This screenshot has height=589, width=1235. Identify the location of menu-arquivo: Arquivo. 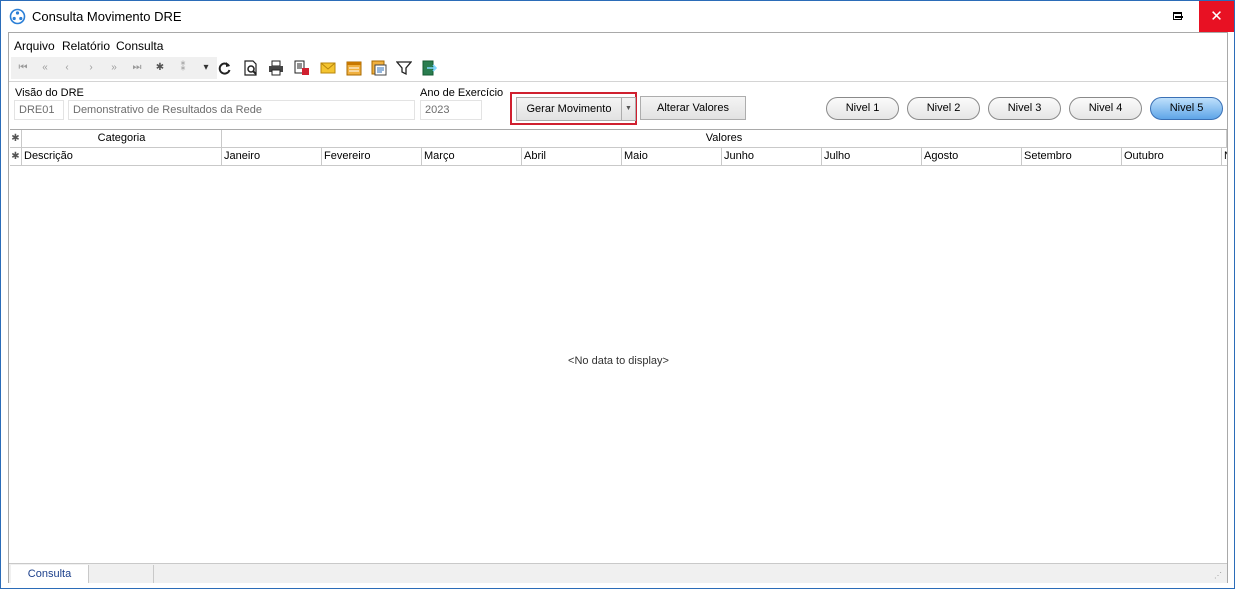
(34, 46).